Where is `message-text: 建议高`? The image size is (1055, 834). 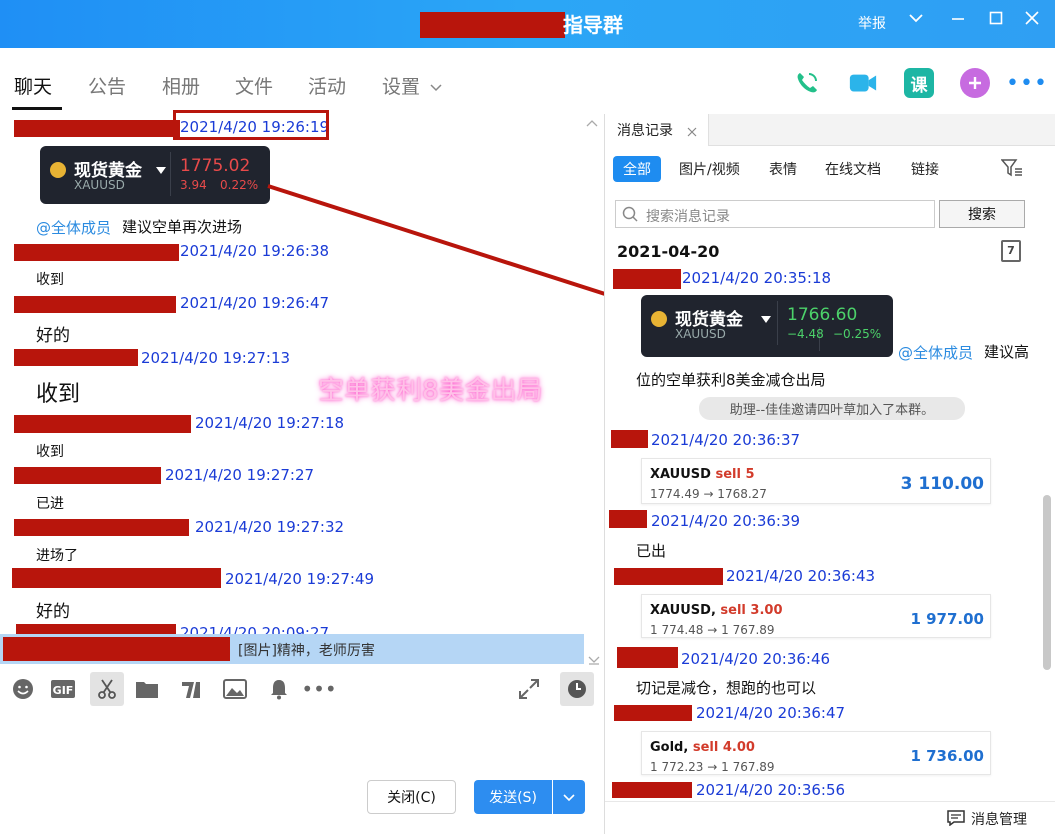 message-text: 建议高 is located at coordinates (1007, 352).